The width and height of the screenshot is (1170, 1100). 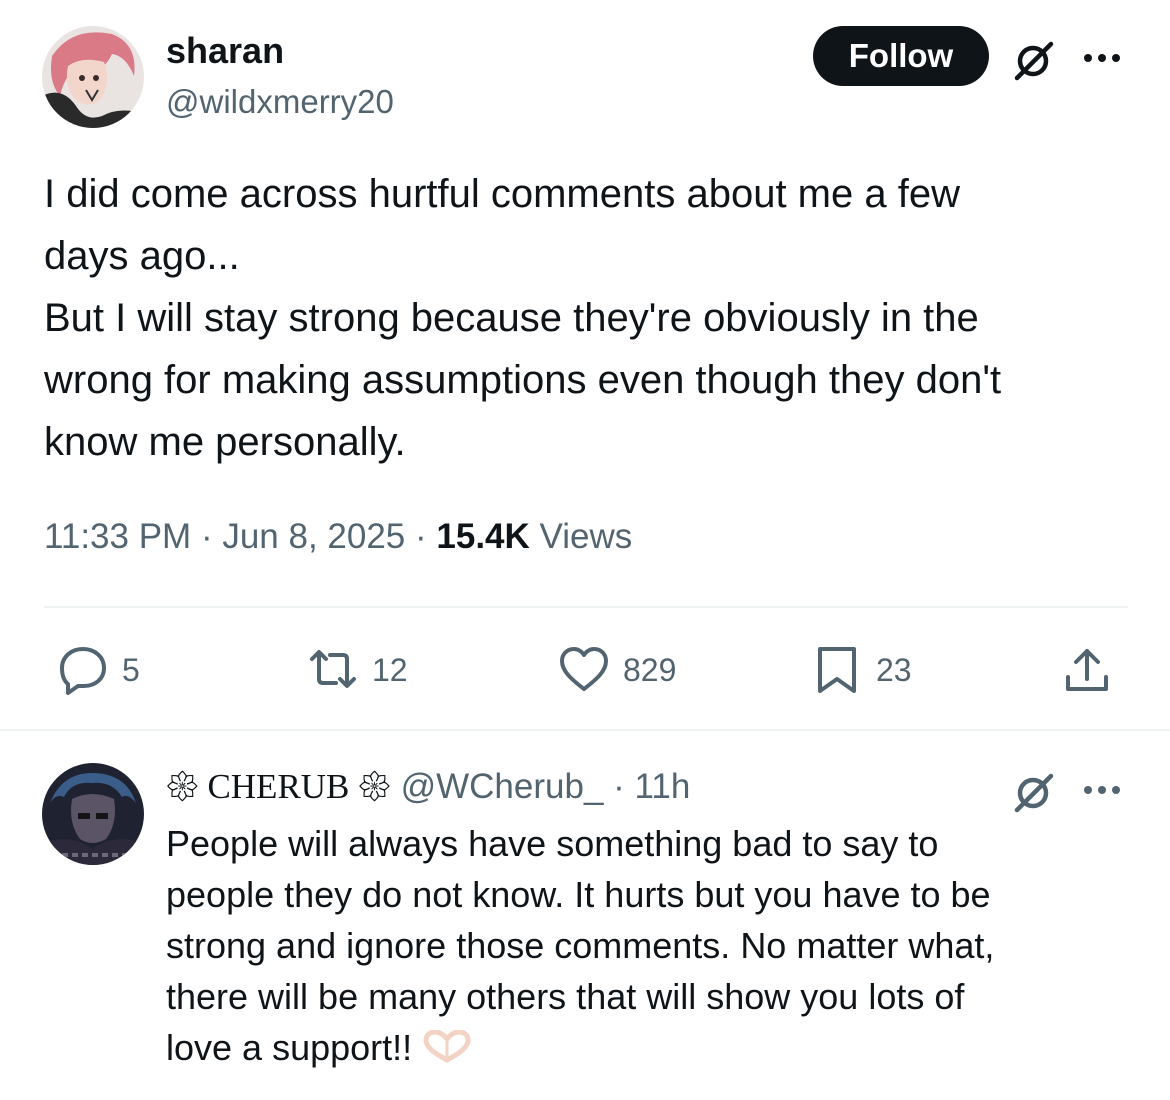 I want to click on like-button: 829, so click(x=616, y=670).